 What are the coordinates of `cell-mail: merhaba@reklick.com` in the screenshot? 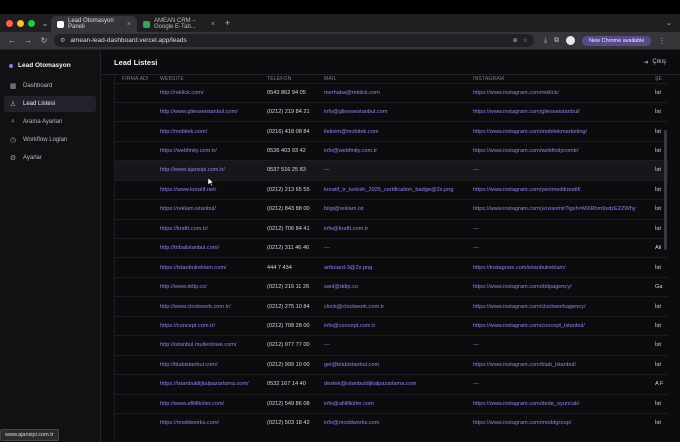 It's located at (391, 92).